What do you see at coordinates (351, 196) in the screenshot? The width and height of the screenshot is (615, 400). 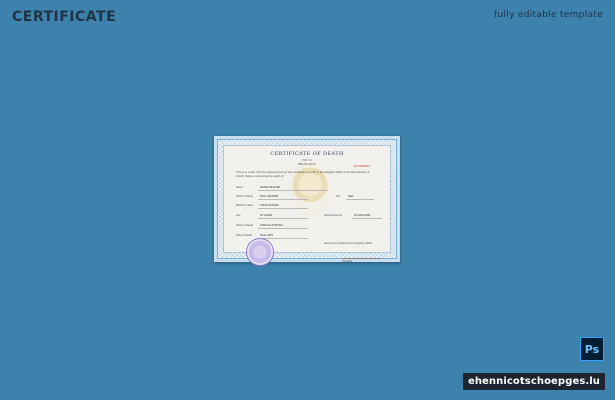 I see `field-value: Male` at bounding box center [351, 196].